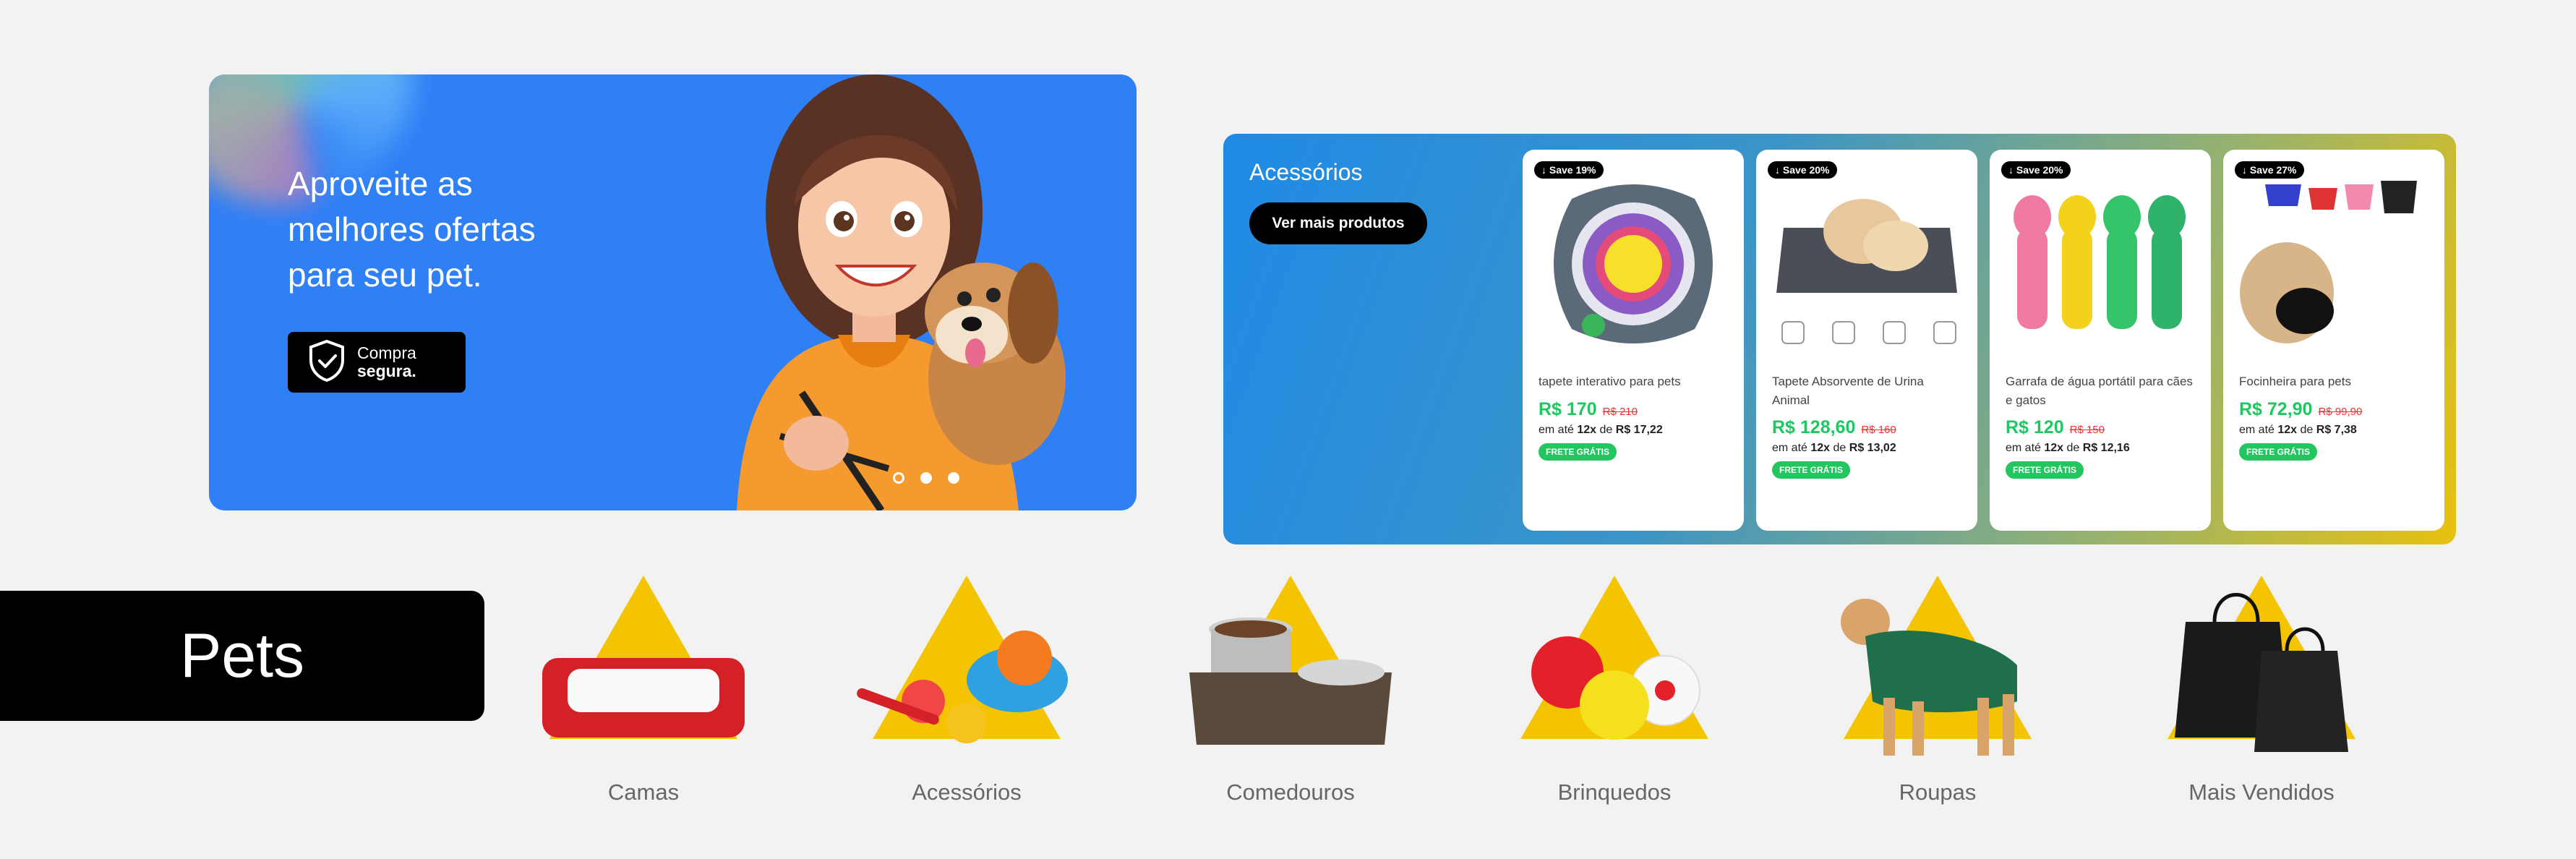 This screenshot has width=2576, height=859. What do you see at coordinates (1848, 391) in the screenshot?
I see `product-name: Tapete Absorvente de Urina Animal` at bounding box center [1848, 391].